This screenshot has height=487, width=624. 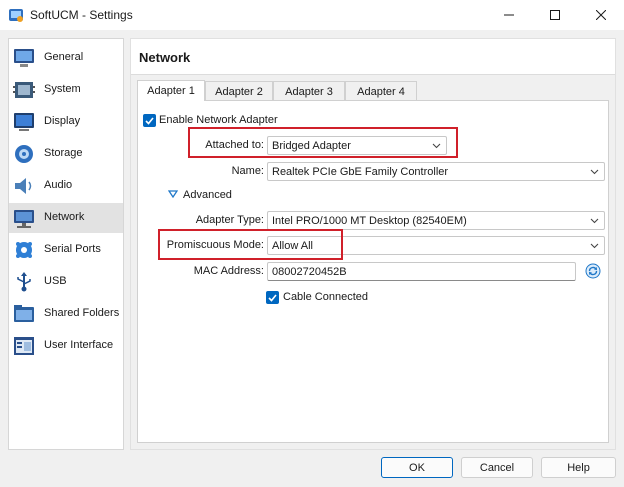 I want to click on sidebar-item-label: Storage, so click(x=63, y=153).